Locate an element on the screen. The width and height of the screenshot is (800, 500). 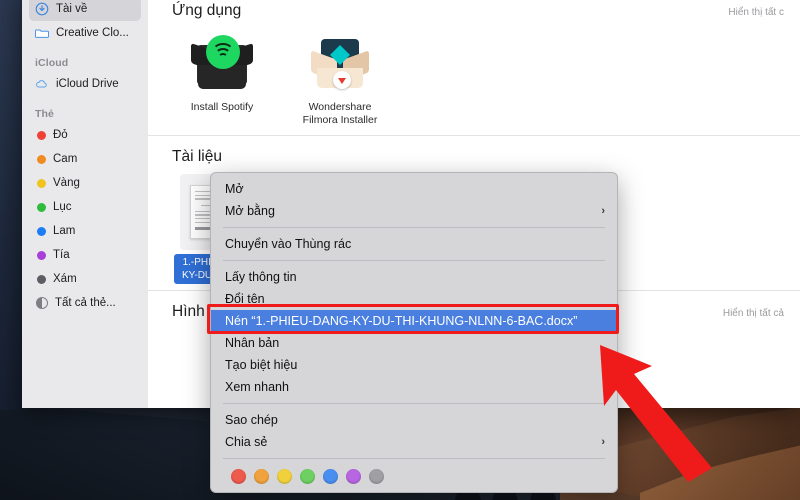
menu-item-mo: Mở is located at coordinates (414, 189).